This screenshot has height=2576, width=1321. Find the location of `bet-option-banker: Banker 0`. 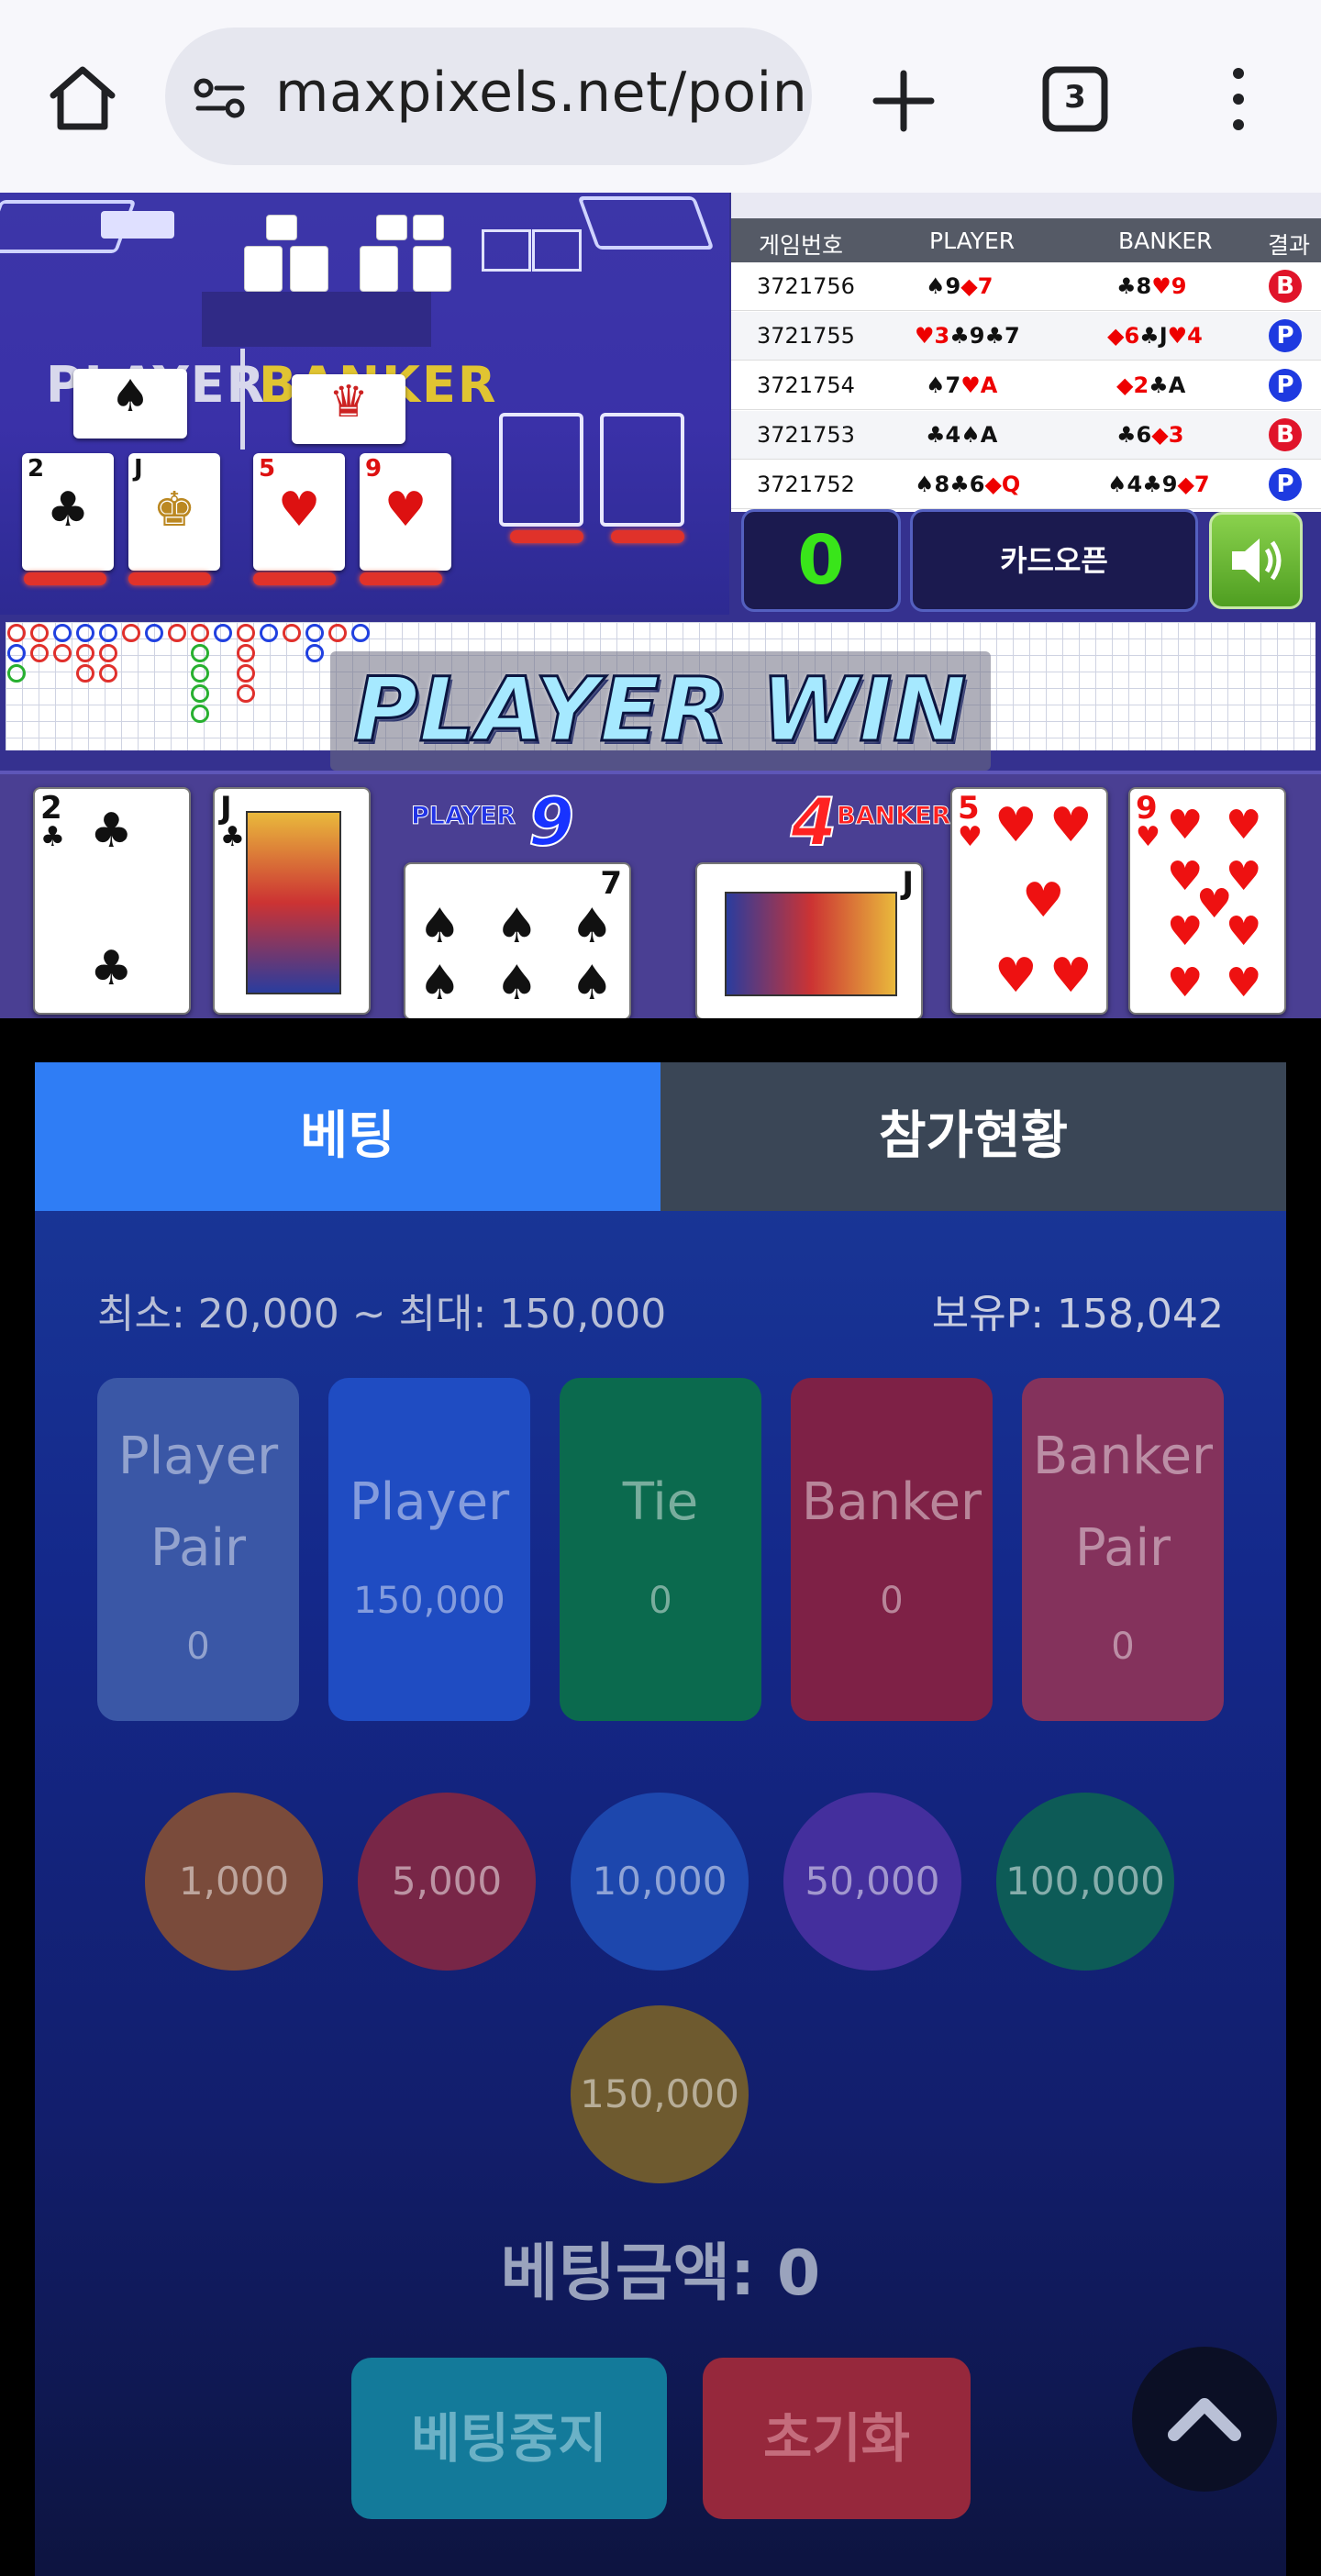

bet-option-banker: Banker 0 is located at coordinates (892, 1549).